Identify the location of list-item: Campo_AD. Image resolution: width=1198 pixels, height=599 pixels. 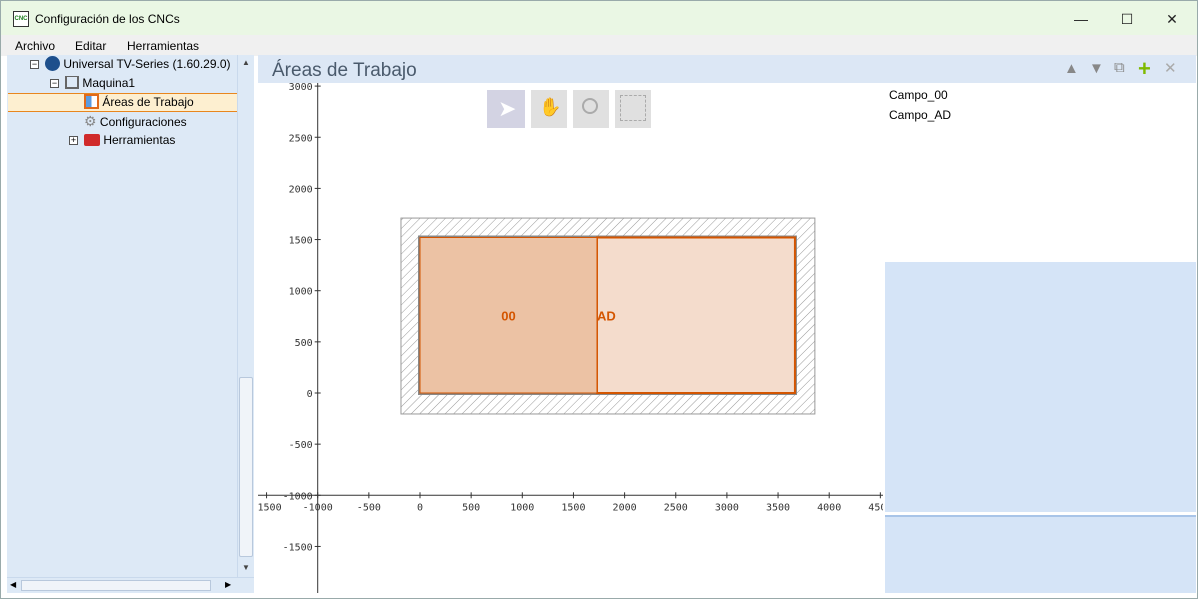
(920, 115).